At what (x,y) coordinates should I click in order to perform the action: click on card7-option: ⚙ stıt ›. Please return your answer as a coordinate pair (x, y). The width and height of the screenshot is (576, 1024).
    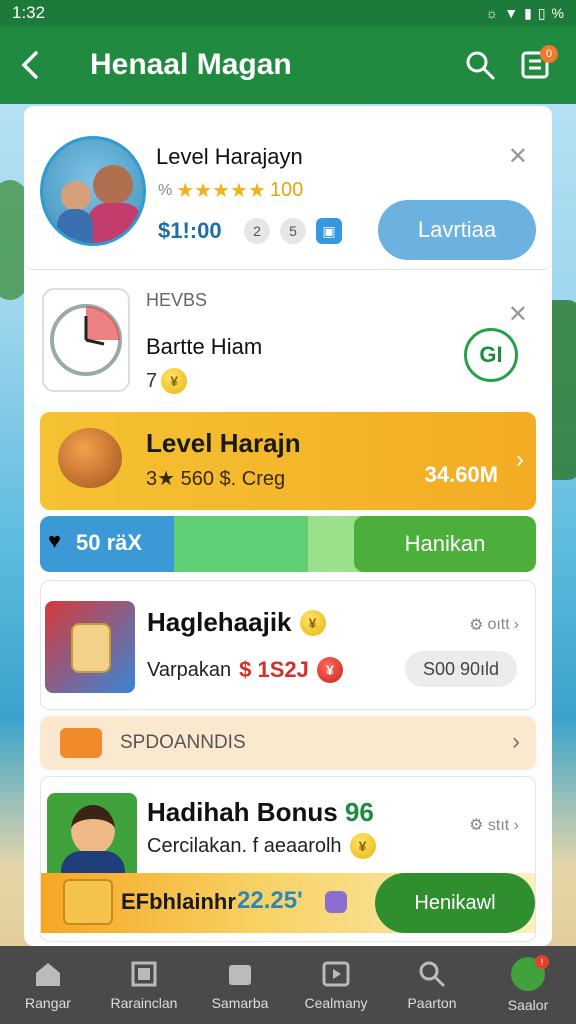
    Looking at the image, I should click on (494, 825).